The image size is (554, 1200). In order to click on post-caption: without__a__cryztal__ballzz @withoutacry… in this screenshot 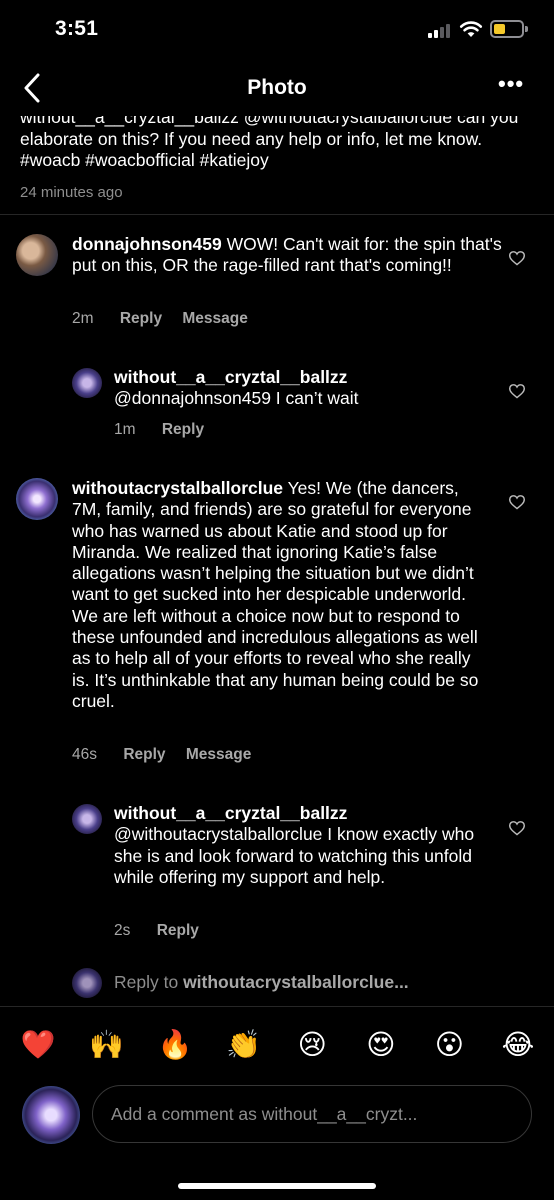, I will do `click(280, 160)`.